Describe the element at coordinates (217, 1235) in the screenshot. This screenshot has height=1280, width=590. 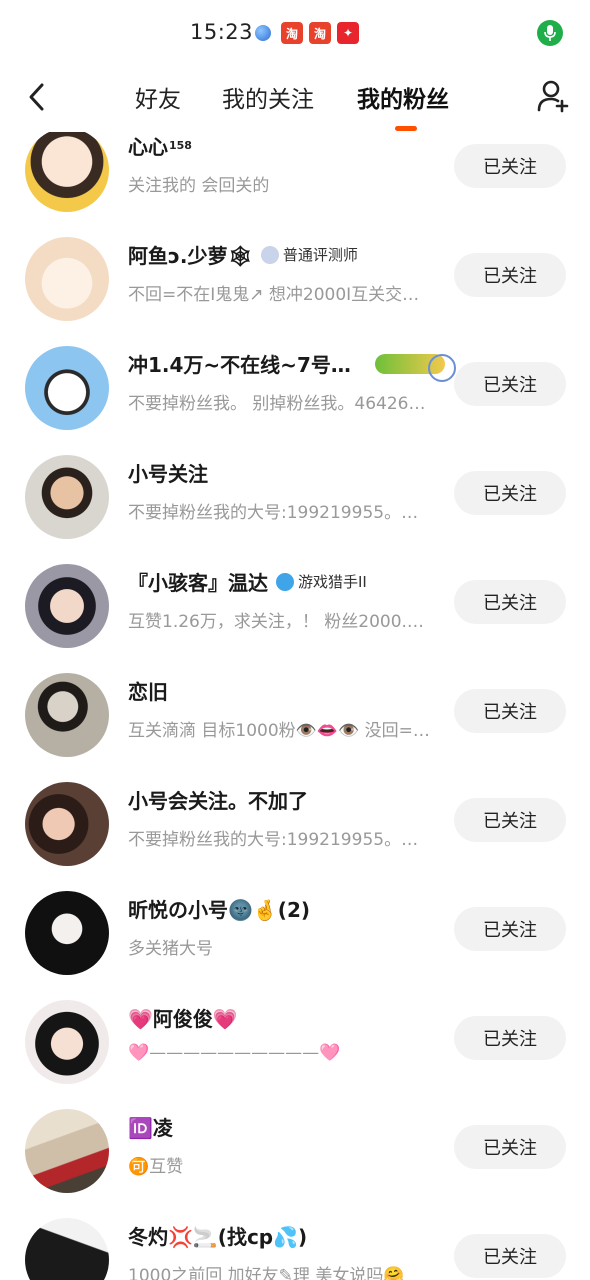
I see `user-name: 冬灼💢🚬(找cp💦)` at that location.